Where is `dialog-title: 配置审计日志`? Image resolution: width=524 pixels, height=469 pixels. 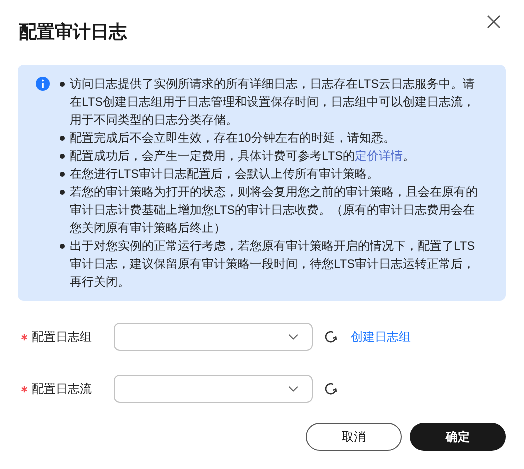
dialog-title: 配置审计日志 is located at coordinates (73, 32).